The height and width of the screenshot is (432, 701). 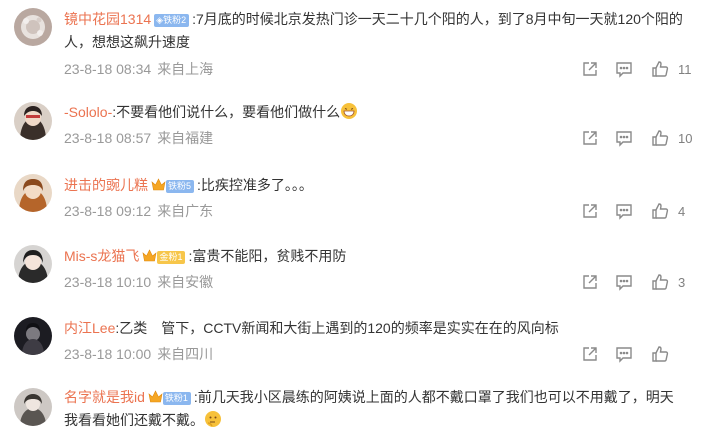 What do you see at coordinates (213, 419) in the screenshot?
I see `thinking-emoji-icon` at bounding box center [213, 419].